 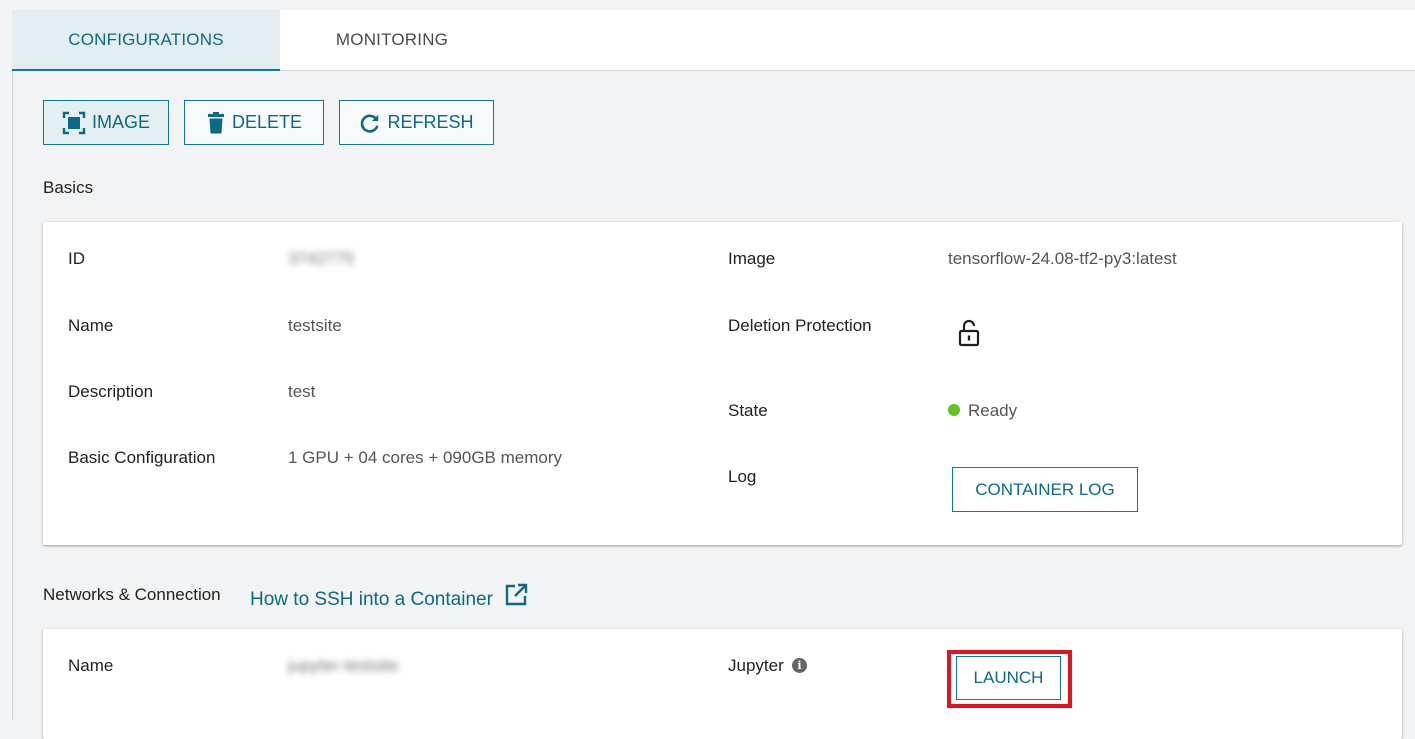 I want to click on network-name-value: jupyter-testsite, so click(x=343, y=665).